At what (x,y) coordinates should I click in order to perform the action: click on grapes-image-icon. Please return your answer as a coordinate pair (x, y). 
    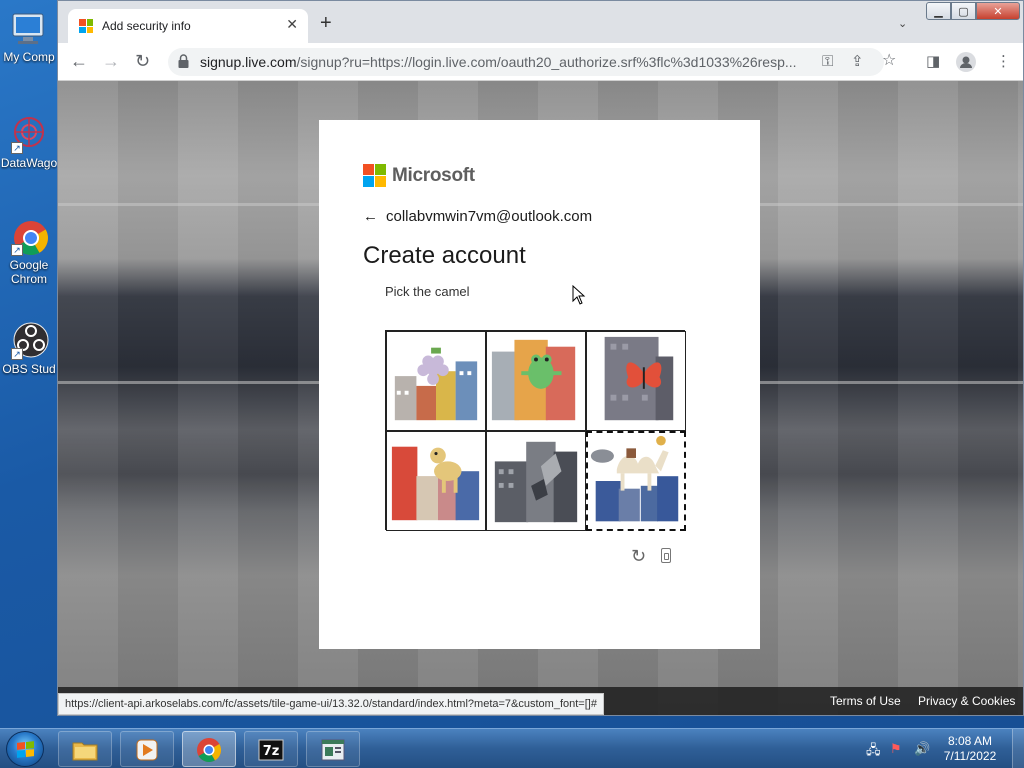
    Looking at the image, I should click on (436, 384).